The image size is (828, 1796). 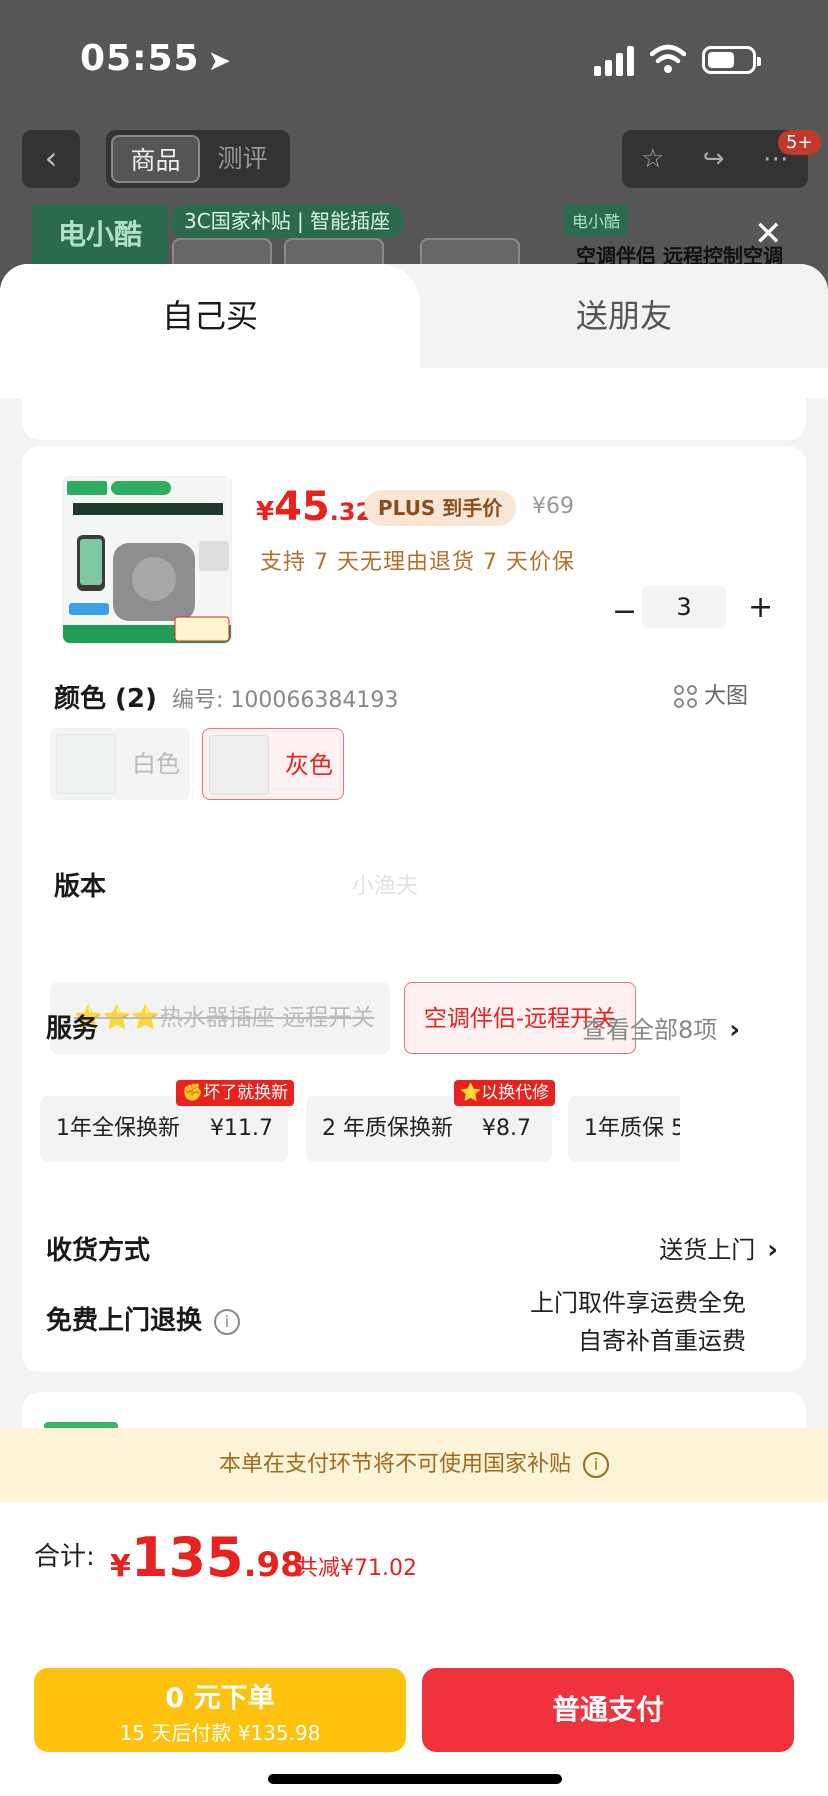 What do you see at coordinates (385, 886) in the screenshot?
I see `watermark-text: 小渔夫` at bounding box center [385, 886].